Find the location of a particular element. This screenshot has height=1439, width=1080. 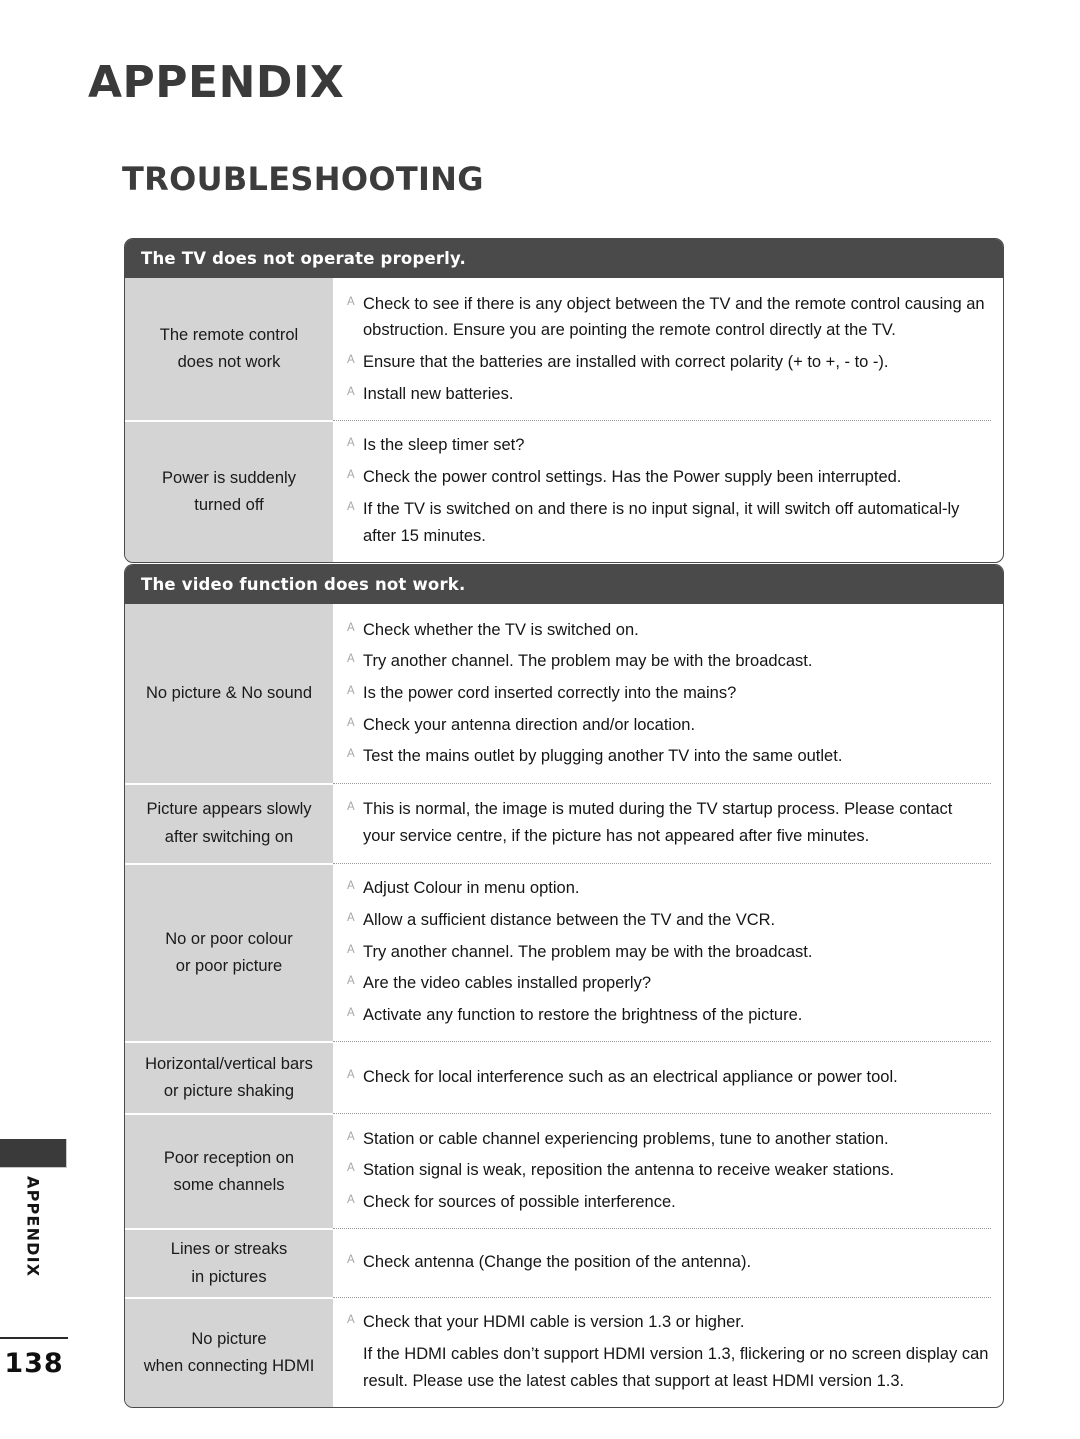

symptom-label-line: when connecting HDMI is located at coordinates (229, 1365).